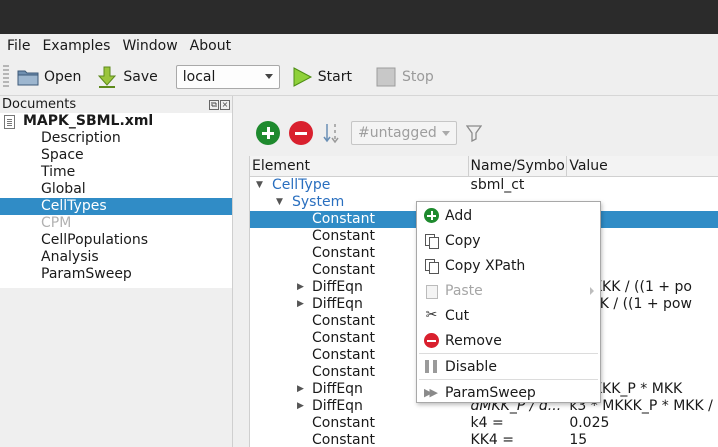 The height and width of the screenshot is (447, 718). What do you see at coordinates (386, 77) in the screenshot?
I see `stop-icon` at bounding box center [386, 77].